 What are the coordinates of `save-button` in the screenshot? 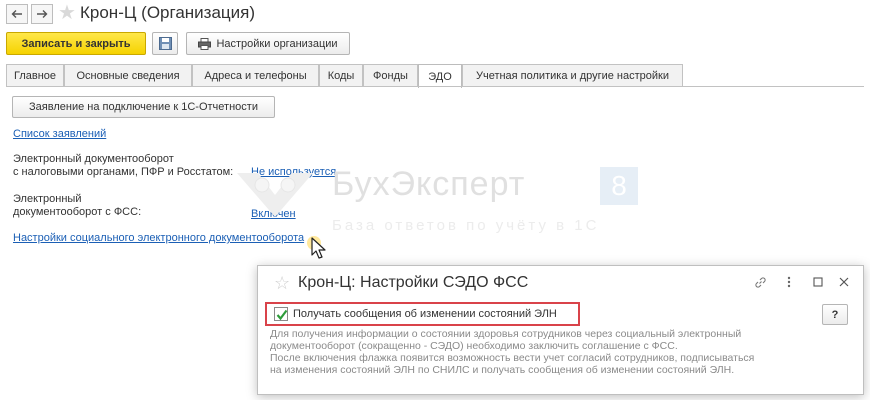 It's located at (165, 43).